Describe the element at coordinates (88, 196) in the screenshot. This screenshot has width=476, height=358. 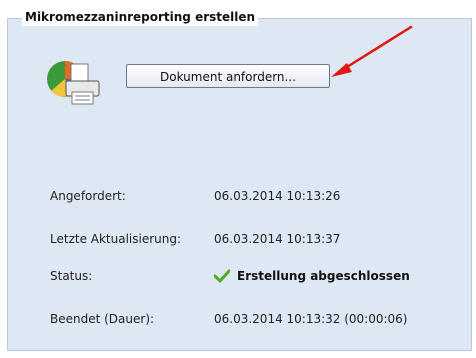
I see `requested-label: Angefordert:` at that location.